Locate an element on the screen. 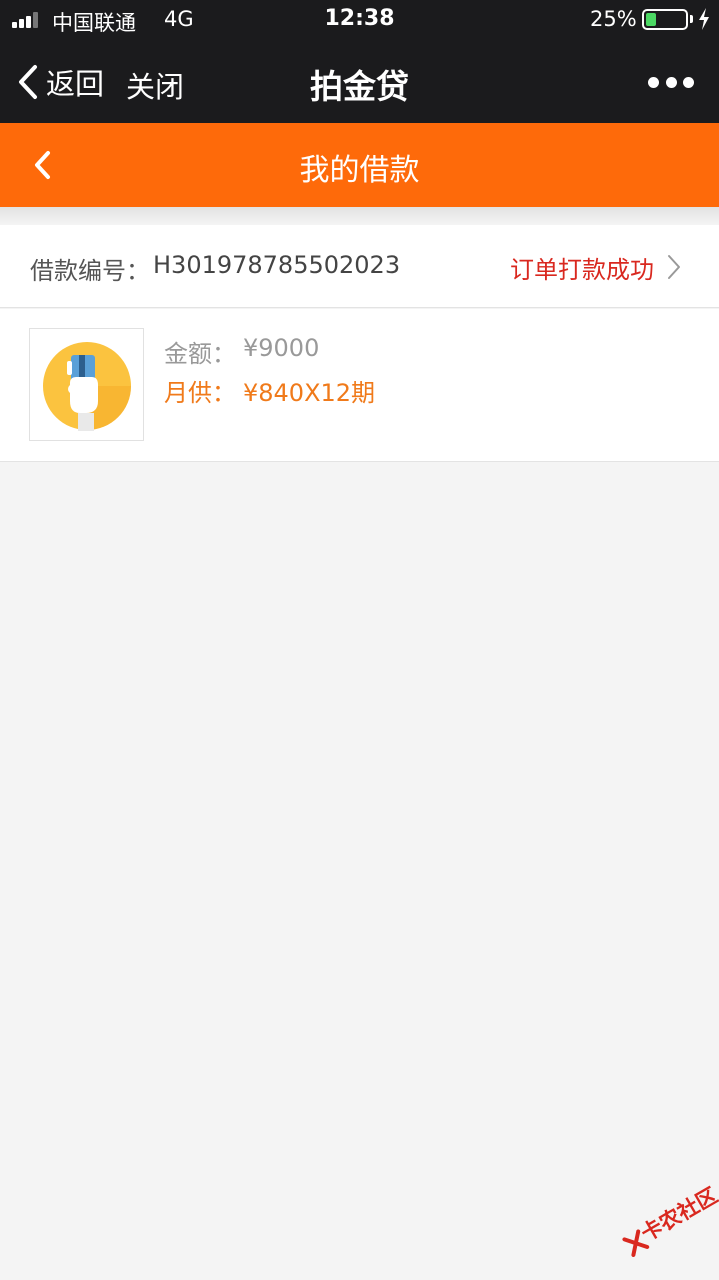  battery-level-fill is located at coordinates (651, 19).